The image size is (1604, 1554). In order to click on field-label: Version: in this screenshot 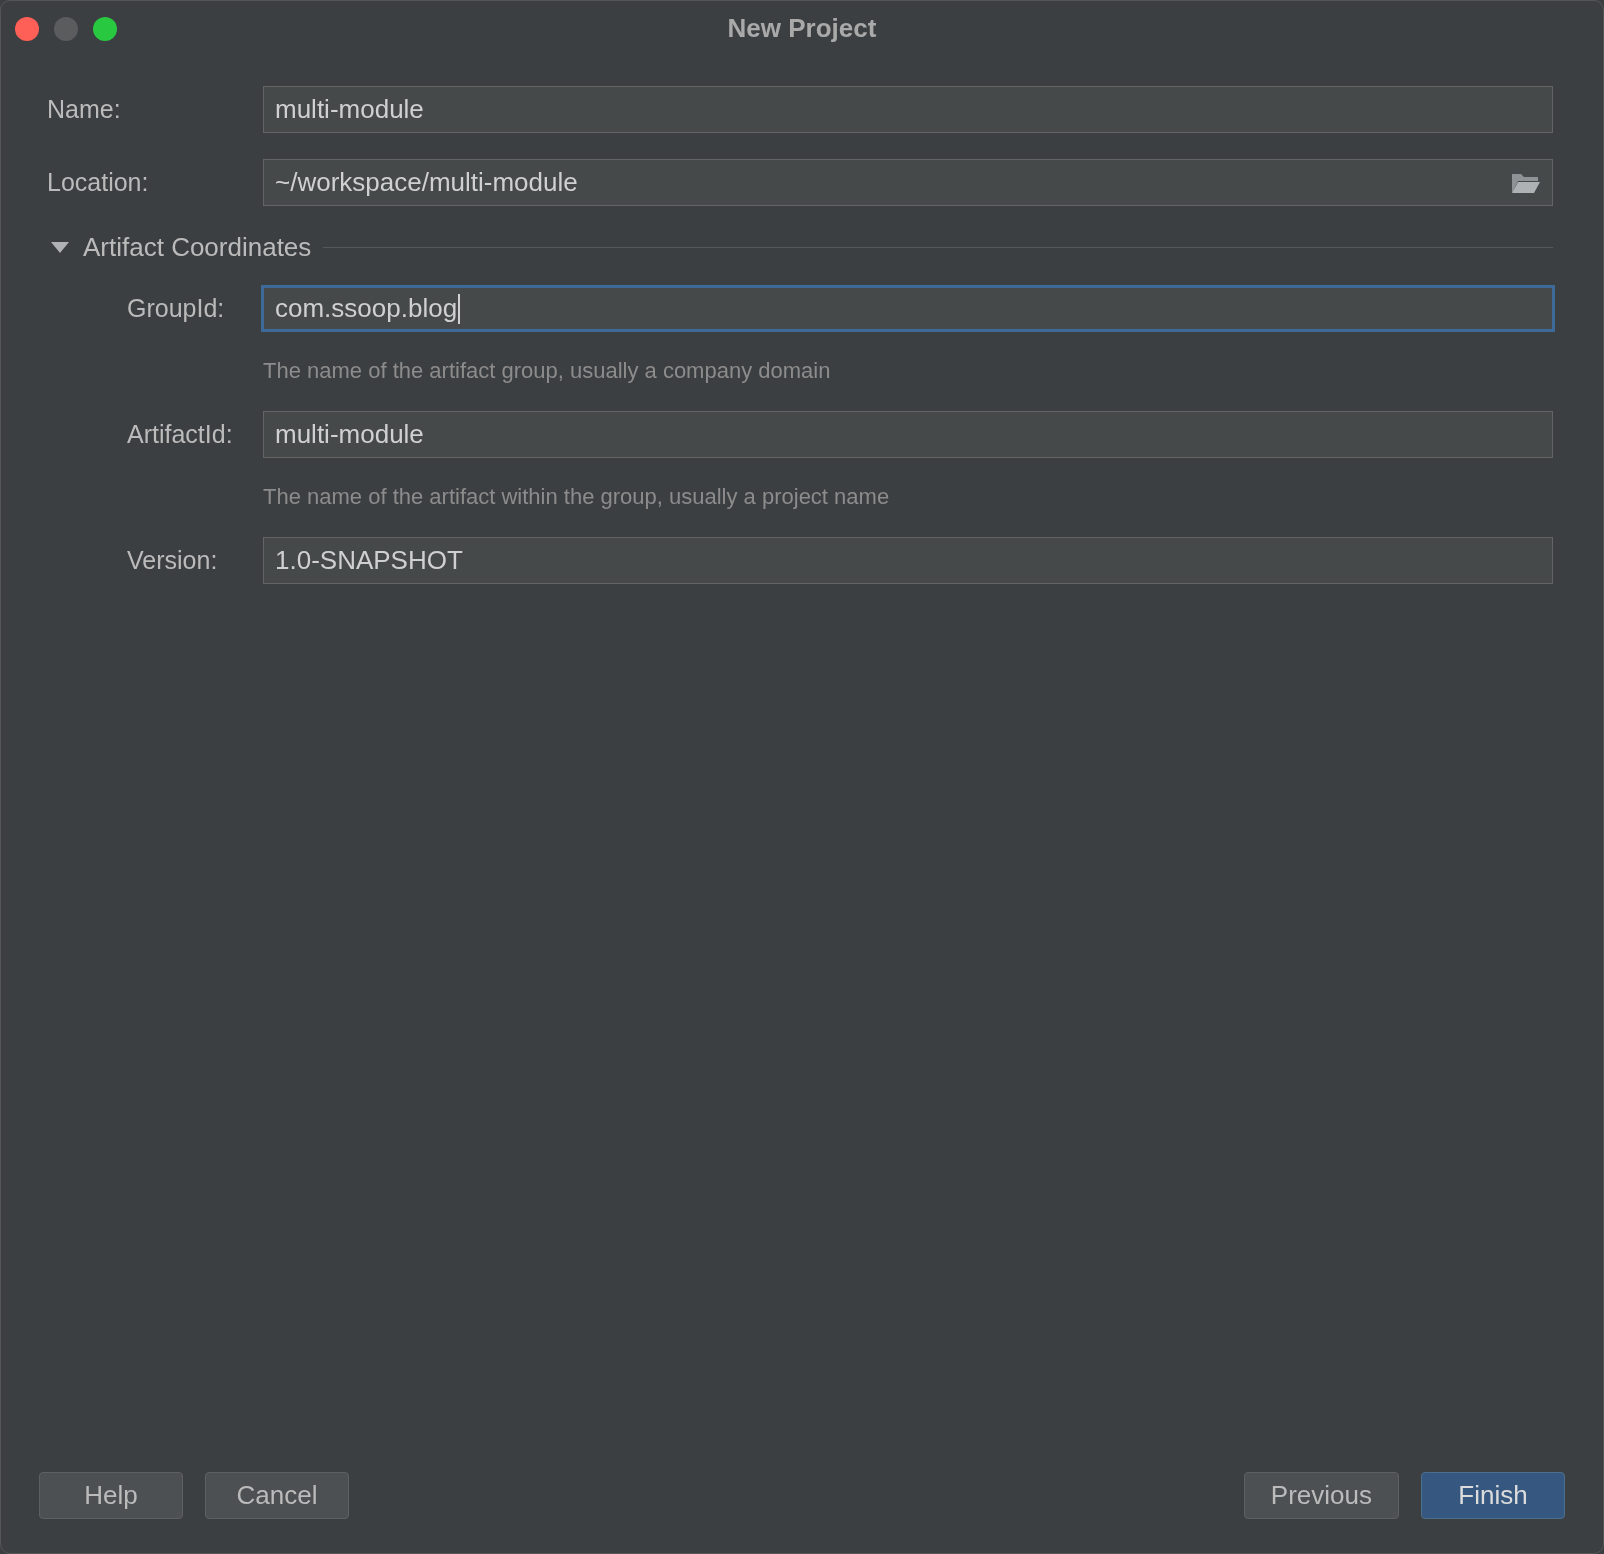, I will do `click(173, 560)`.